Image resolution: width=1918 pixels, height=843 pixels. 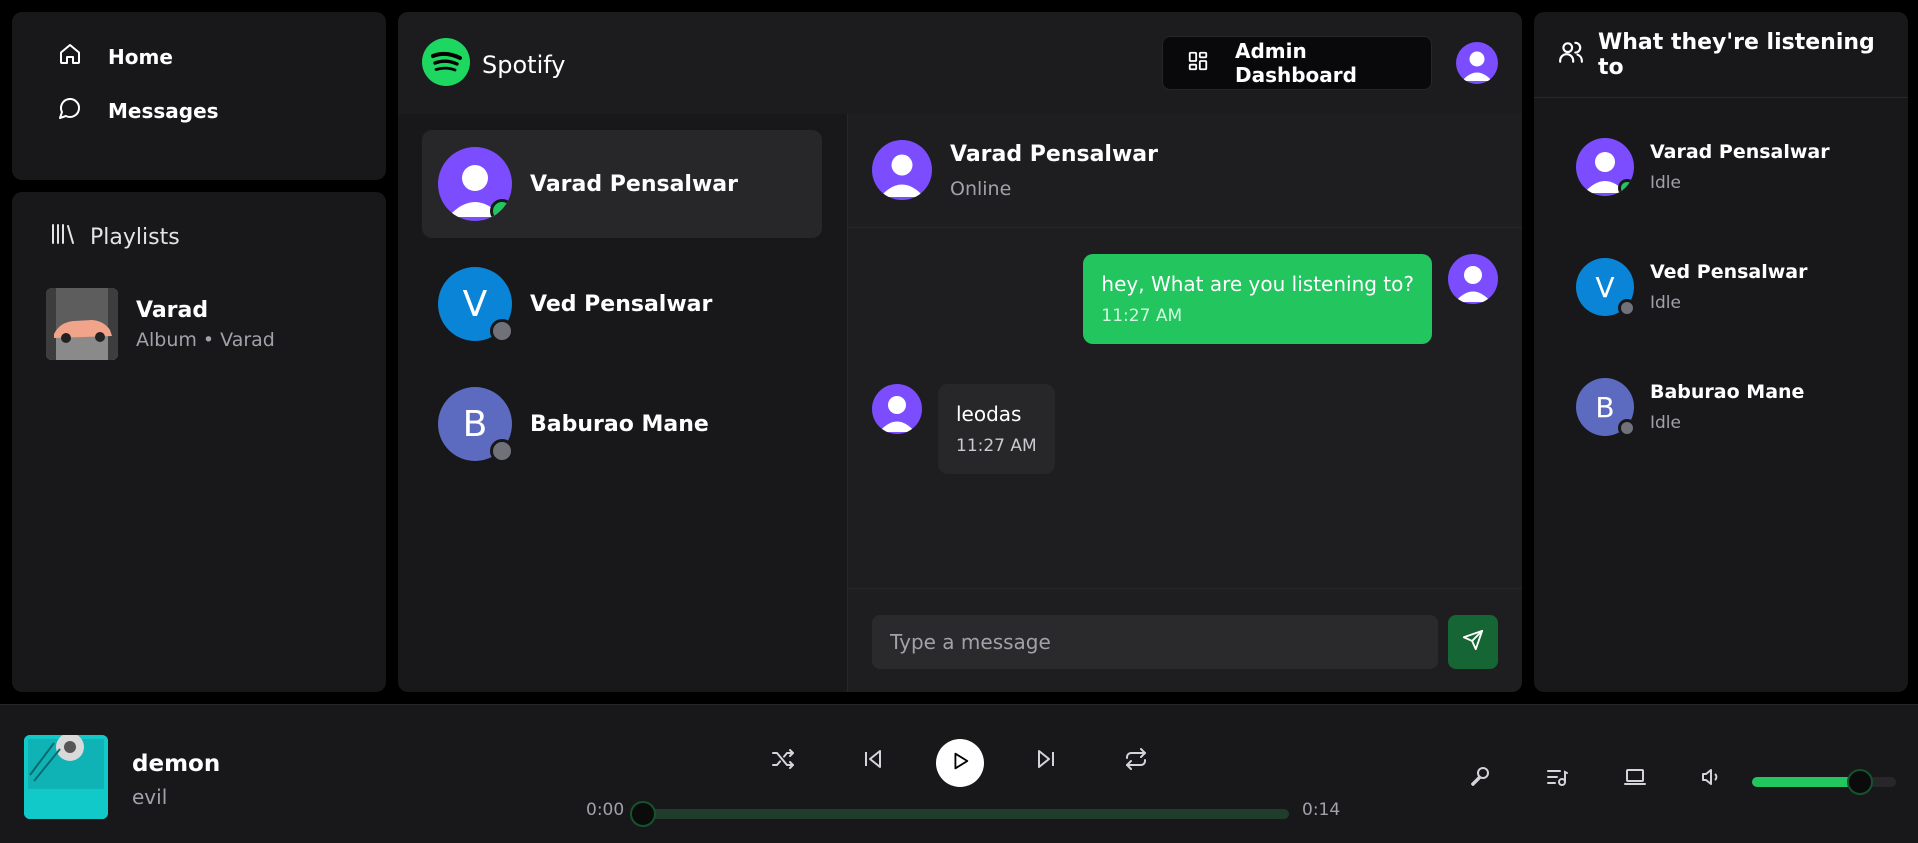 What do you see at coordinates (446, 65) in the screenshot?
I see `spotify-logo-icon` at bounding box center [446, 65].